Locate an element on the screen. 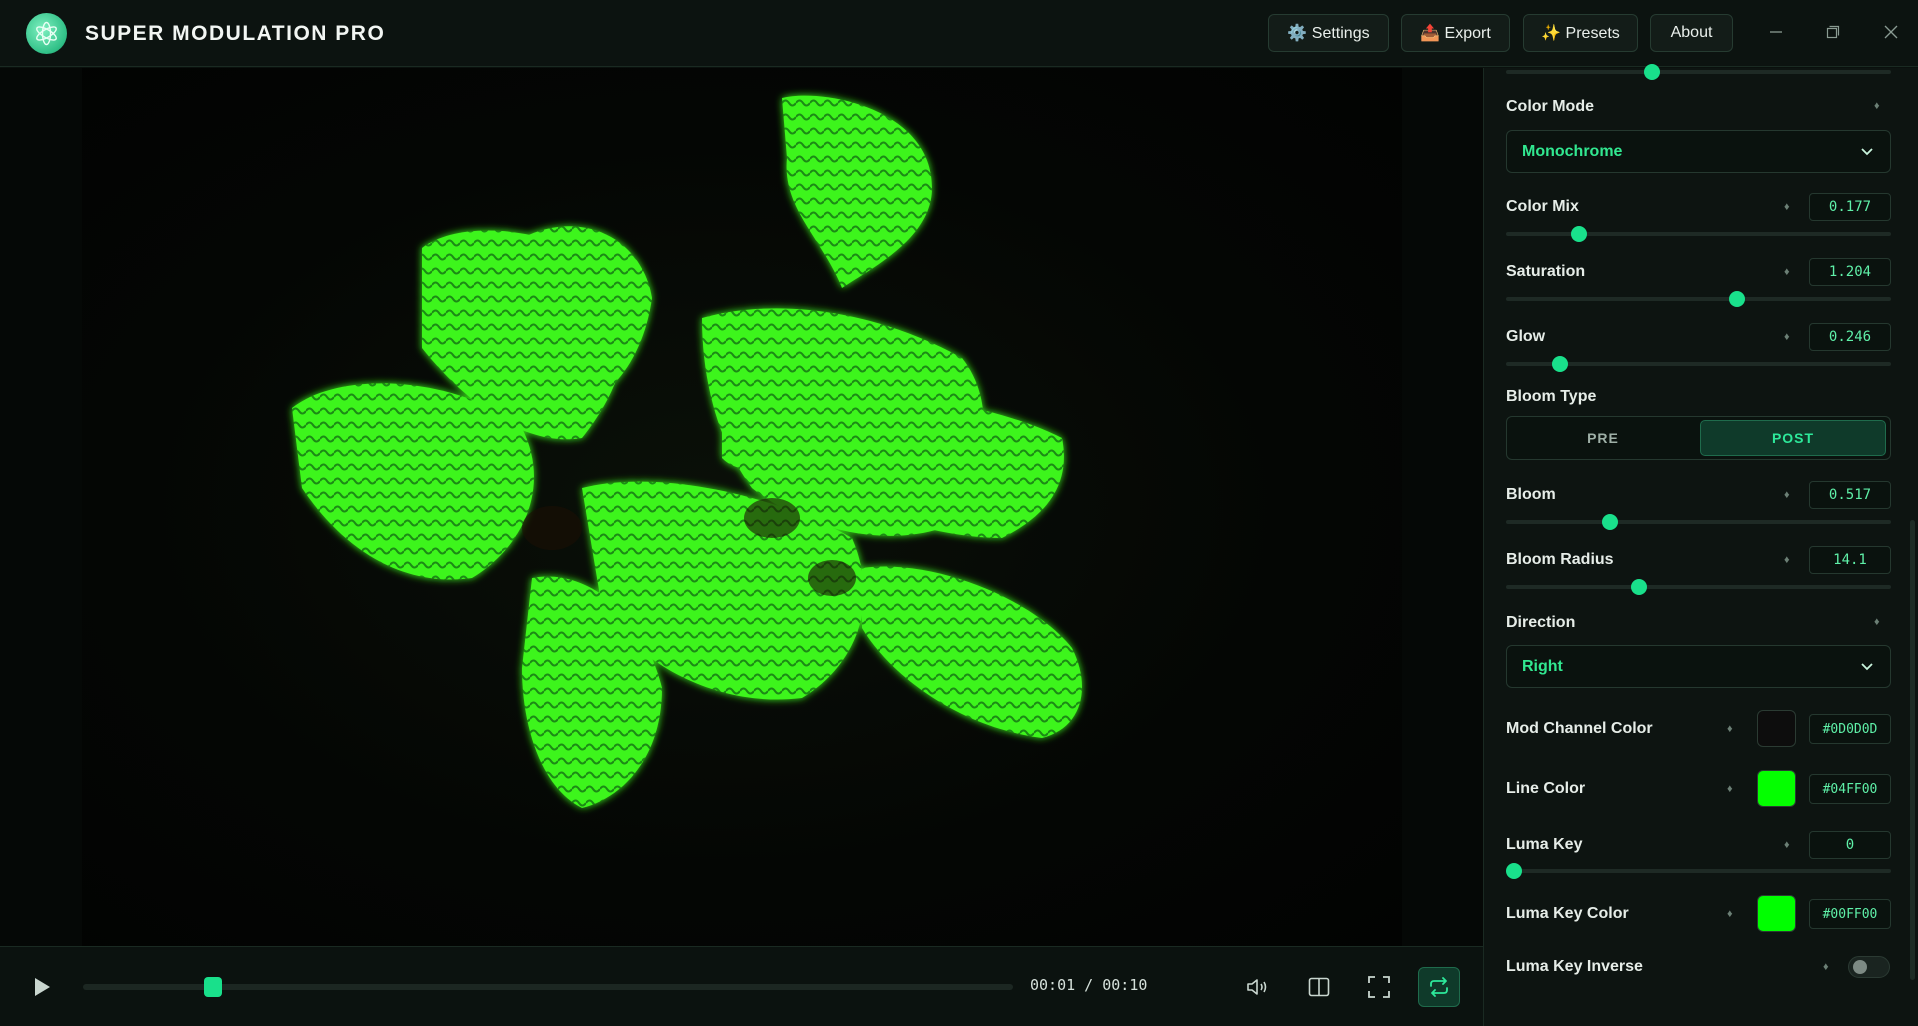 This screenshot has height=1026, width=1918. time-display: 00:01 / 00:10 is located at coordinates (1089, 985).